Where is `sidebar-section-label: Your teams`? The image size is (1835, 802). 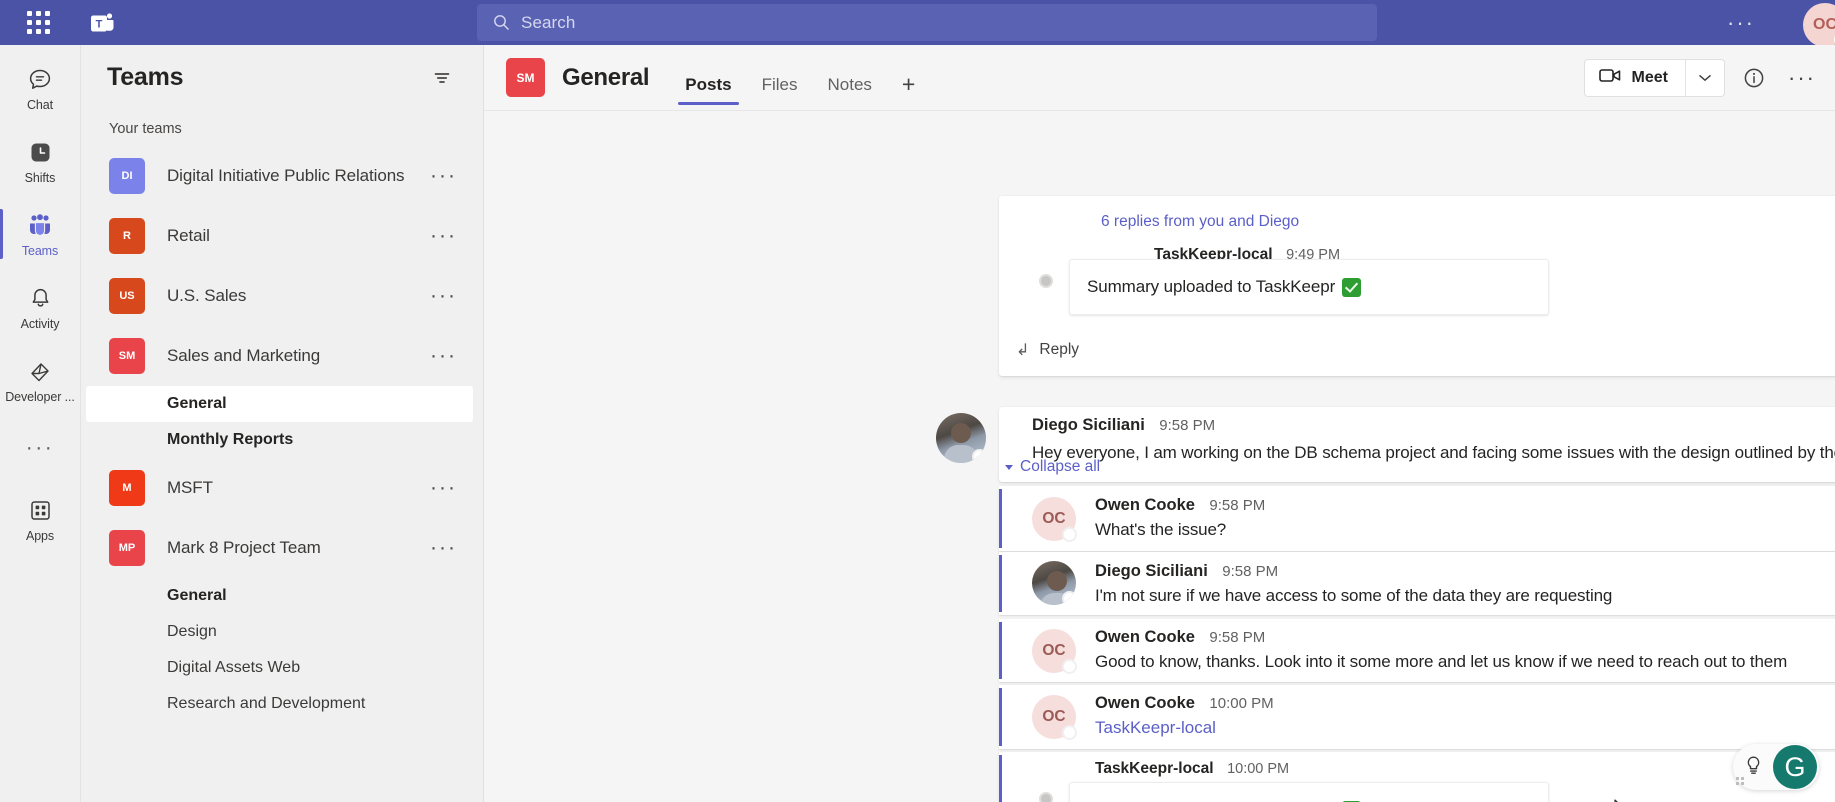 sidebar-section-label: Your teams is located at coordinates (145, 129).